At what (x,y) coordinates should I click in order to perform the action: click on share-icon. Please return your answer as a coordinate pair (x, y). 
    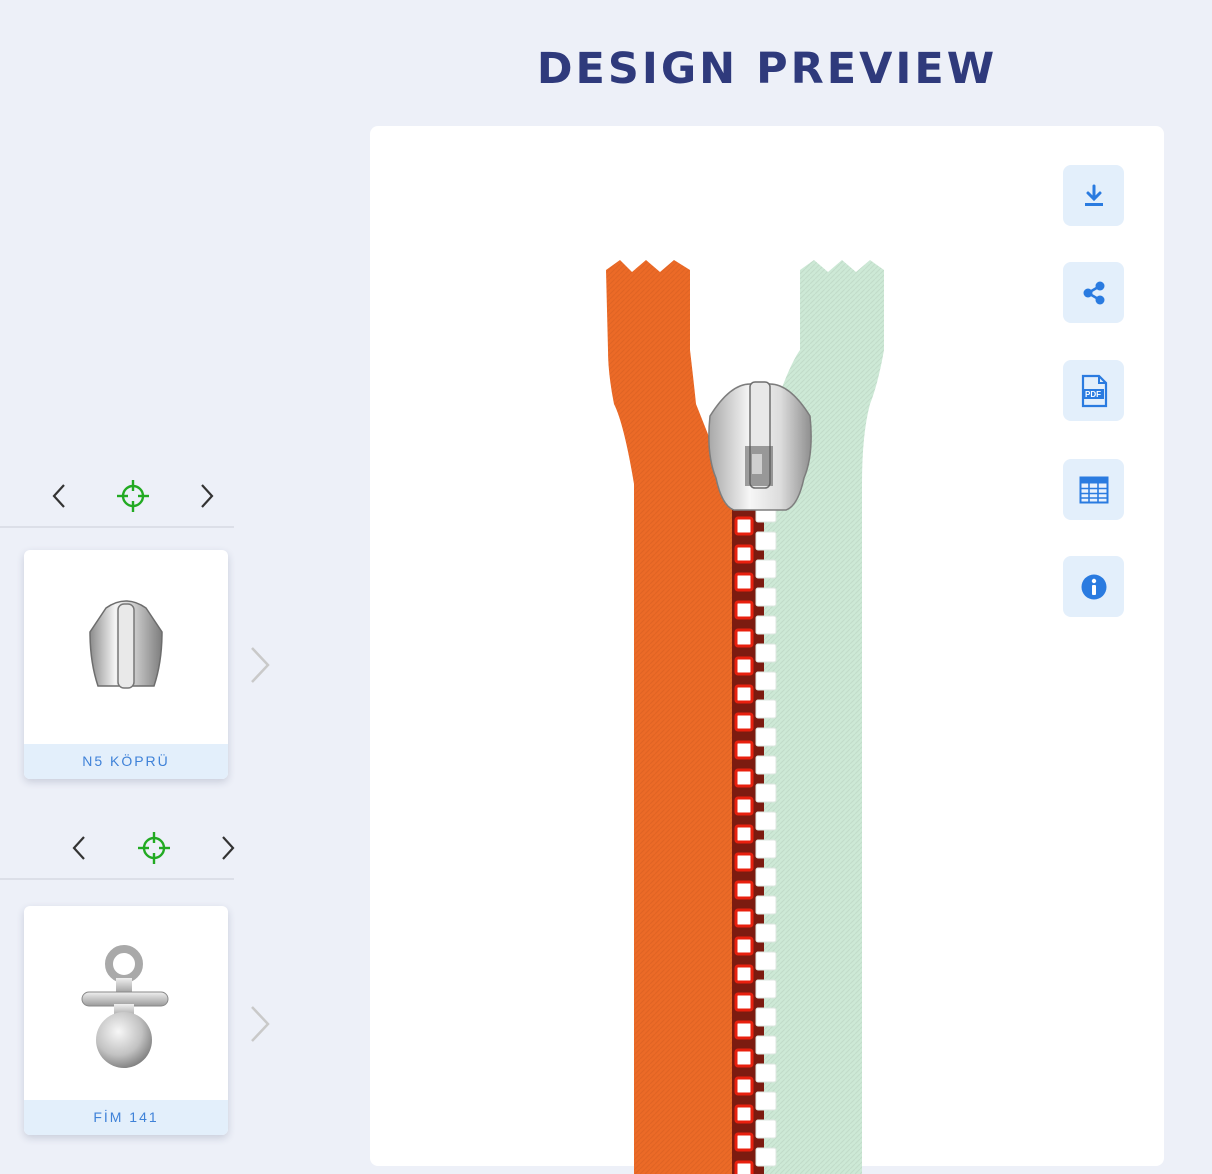
    Looking at the image, I should click on (1093, 292).